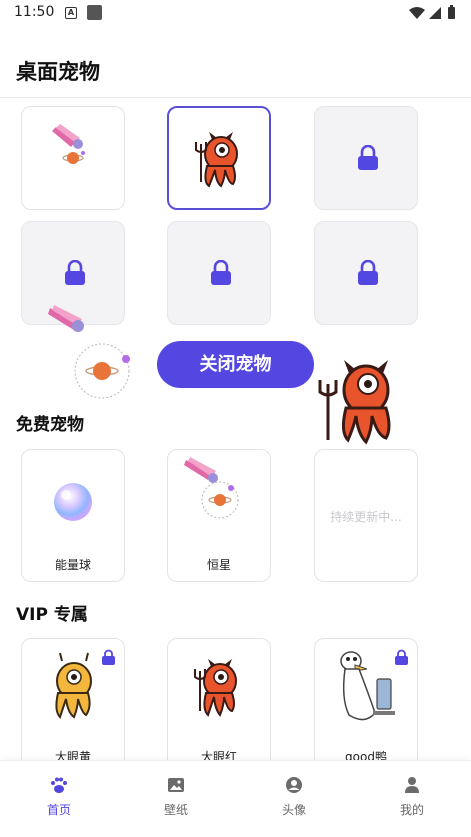 This screenshot has width=471, height=837. What do you see at coordinates (73, 502) in the screenshot?
I see `energy-ball-art` at bounding box center [73, 502].